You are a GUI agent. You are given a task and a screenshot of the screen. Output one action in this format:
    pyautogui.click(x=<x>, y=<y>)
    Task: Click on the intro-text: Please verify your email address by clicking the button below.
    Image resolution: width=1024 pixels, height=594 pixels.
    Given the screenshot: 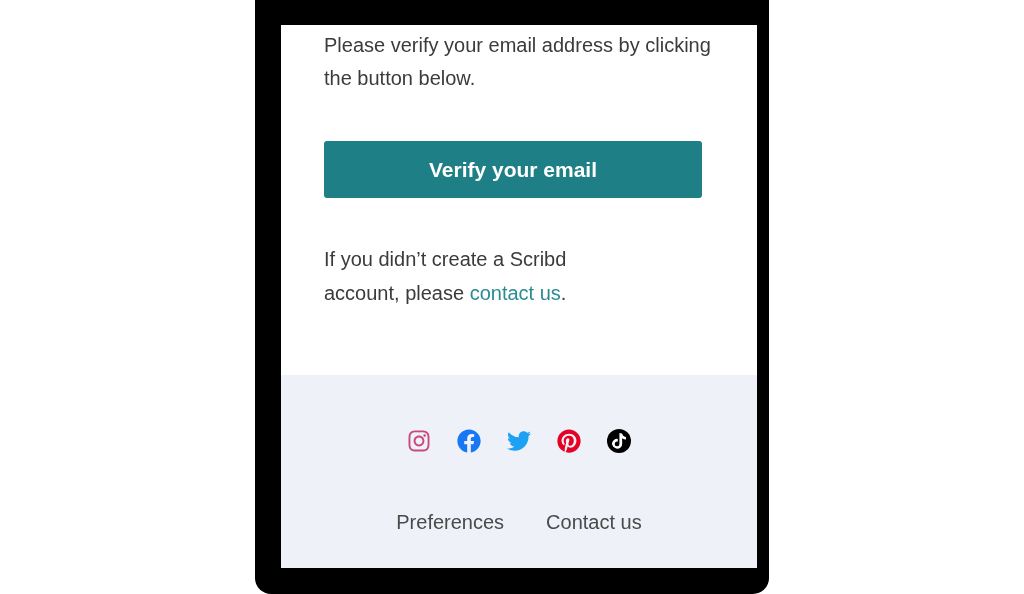 What is the action you would take?
    pyautogui.click(x=518, y=62)
    